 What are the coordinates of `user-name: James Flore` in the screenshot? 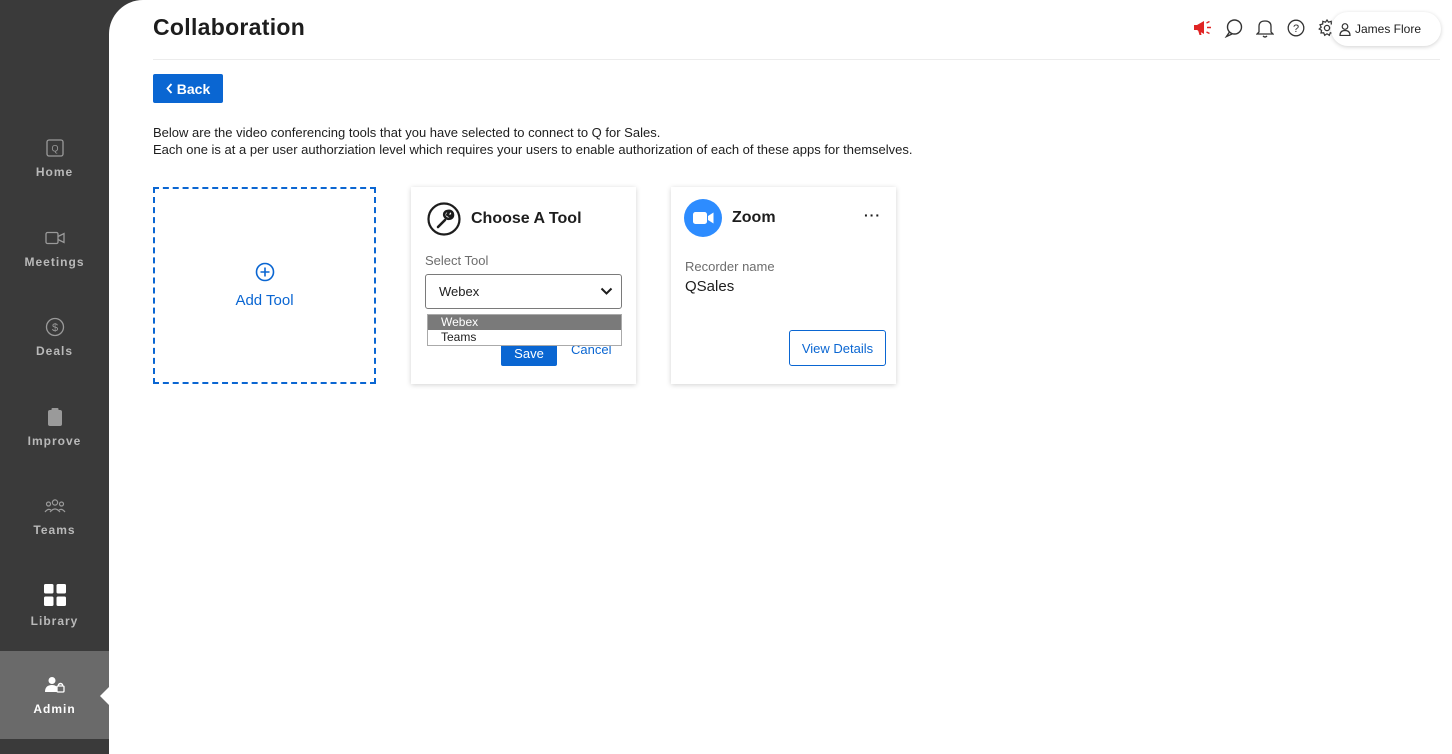 It's located at (1388, 29).